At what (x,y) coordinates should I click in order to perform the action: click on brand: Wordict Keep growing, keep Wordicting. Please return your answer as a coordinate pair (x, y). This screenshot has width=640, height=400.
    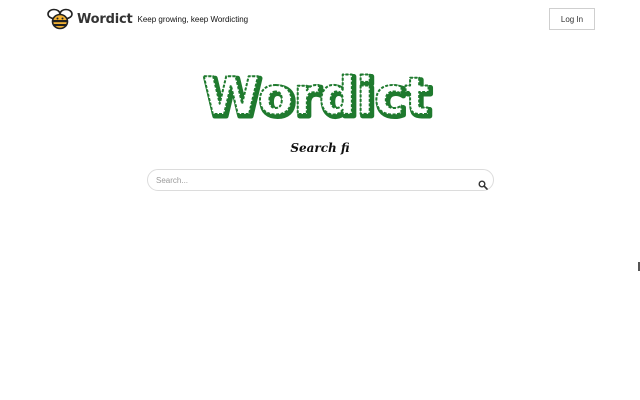
    Looking at the image, I should click on (147, 19).